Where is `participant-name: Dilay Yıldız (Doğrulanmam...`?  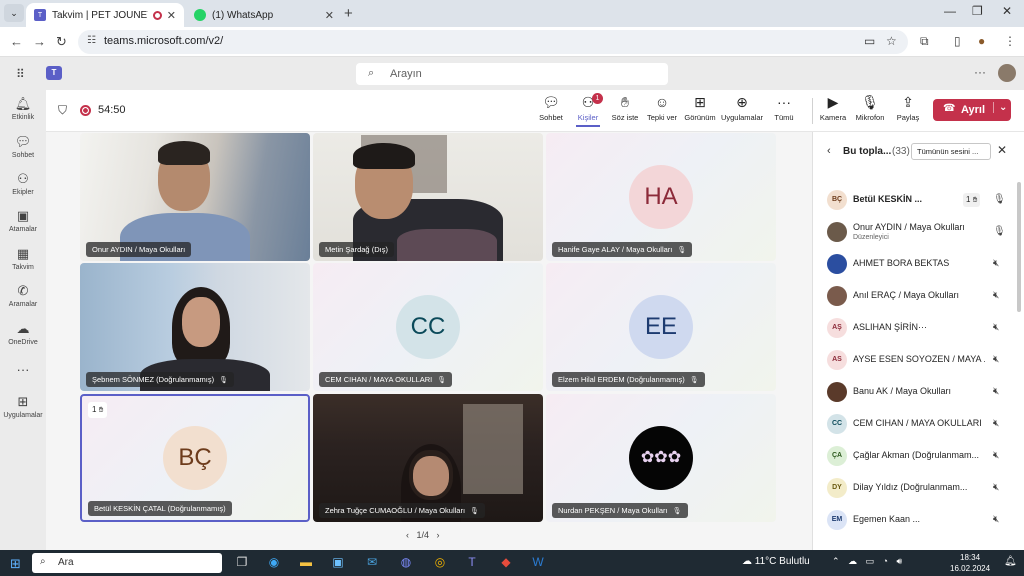
participant-name: Dilay Yıldız (Doğrulanmam... is located at coordinates (910, 487).